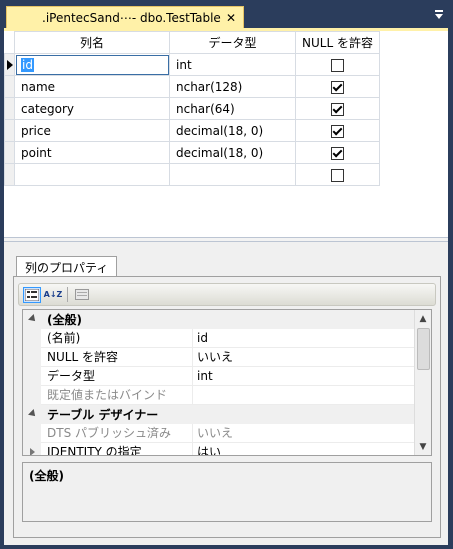 The image size is (453, 549). Describe the element at coordinates (67, 294) in the screenshot. I see `toolbar-separator` at that location.